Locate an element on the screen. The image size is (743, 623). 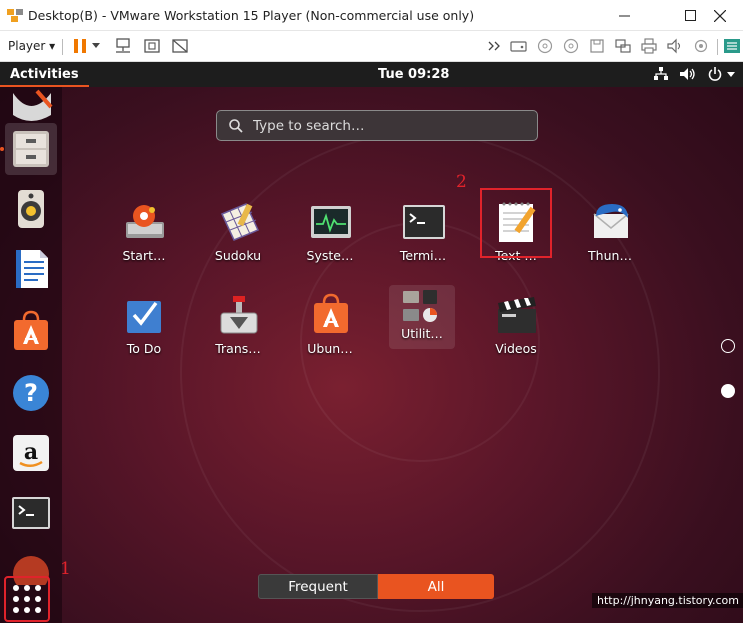
search-input is located at coordinates (388, 126).